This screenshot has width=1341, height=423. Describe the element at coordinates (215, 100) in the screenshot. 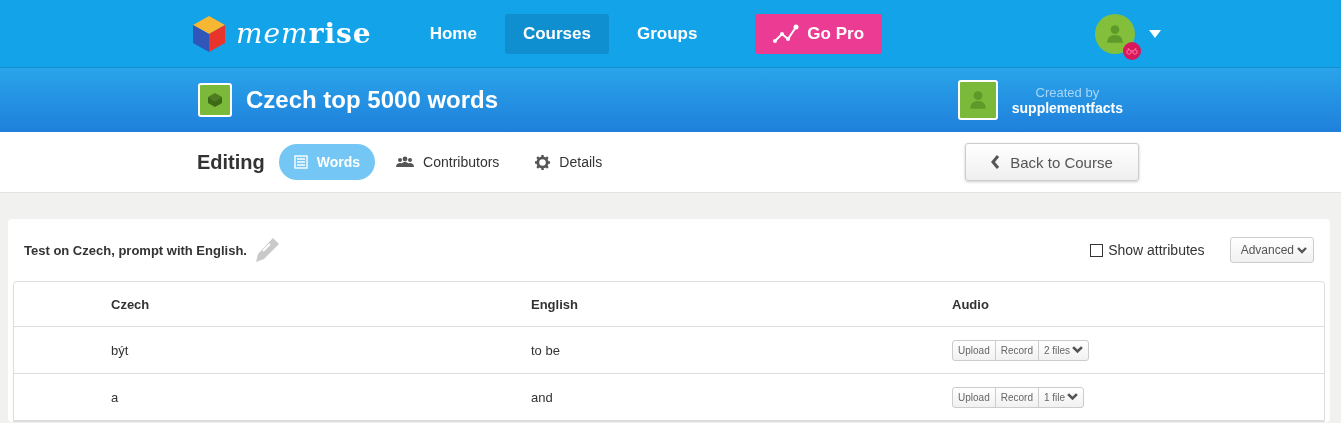

I see `course-icon` at that location.